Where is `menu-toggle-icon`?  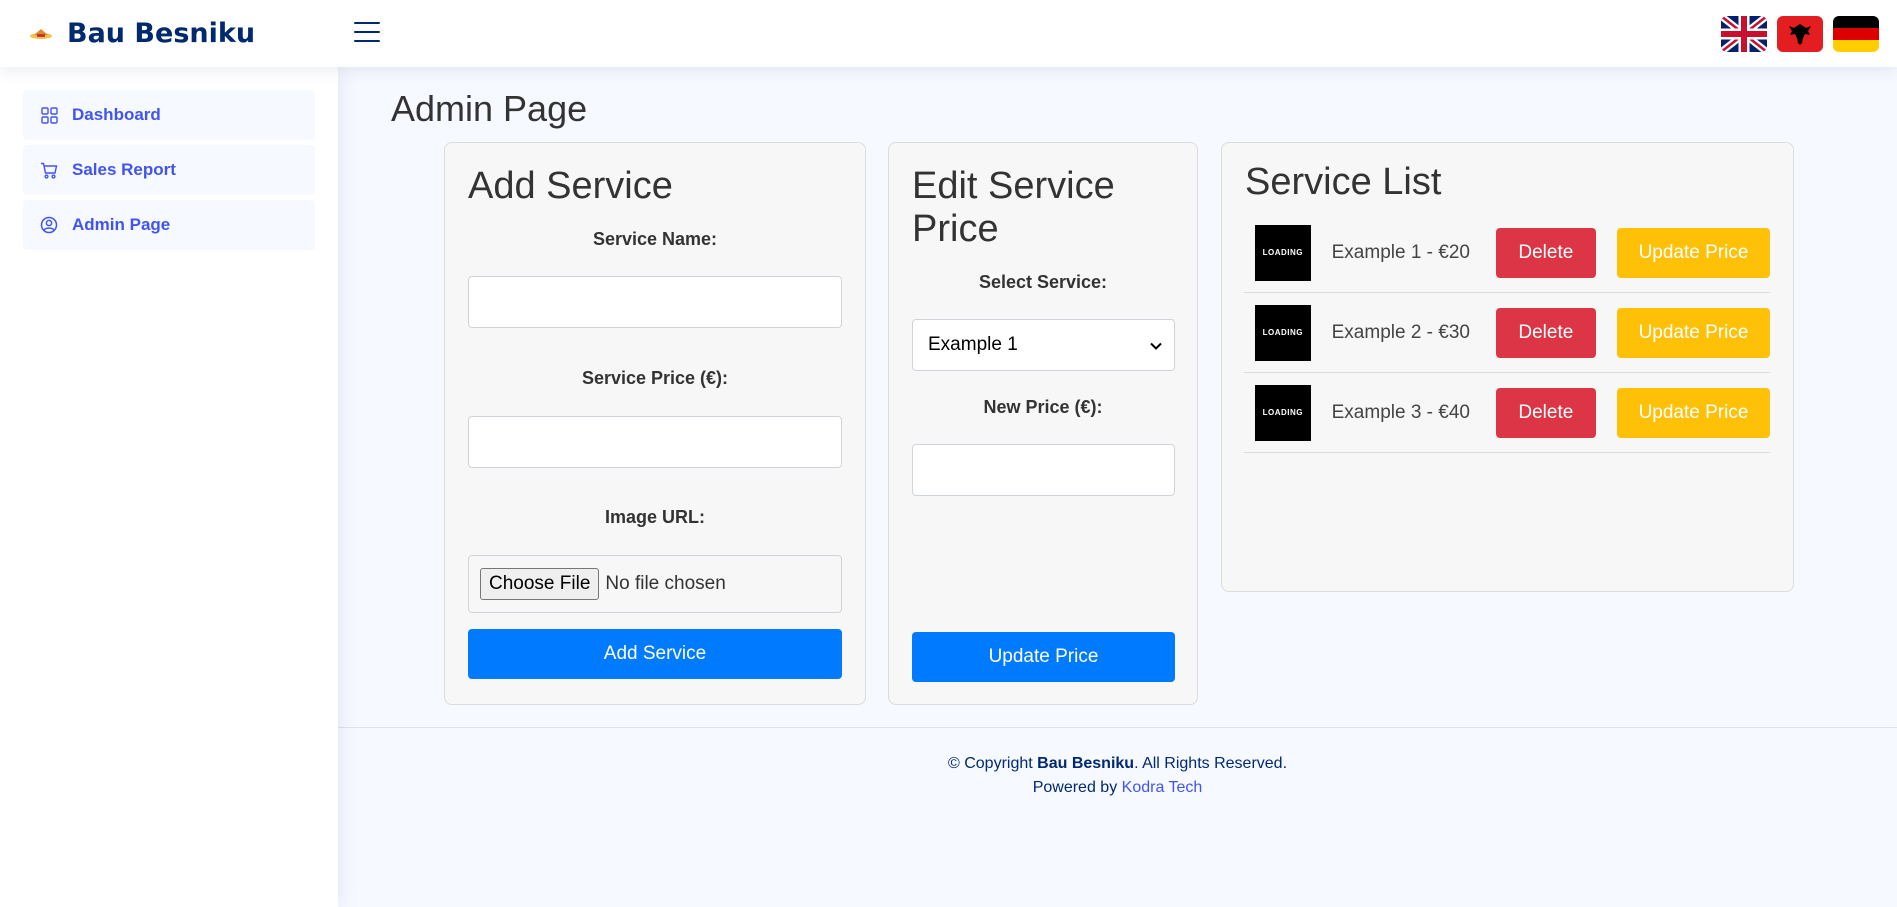 menu-toggle-icon is located at coordinates (367, 33).